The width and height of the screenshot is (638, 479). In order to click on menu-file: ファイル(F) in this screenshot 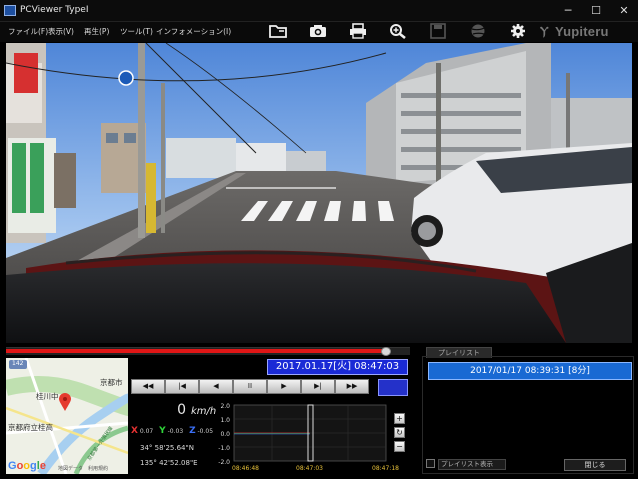, I will do `click(28, 31)`.